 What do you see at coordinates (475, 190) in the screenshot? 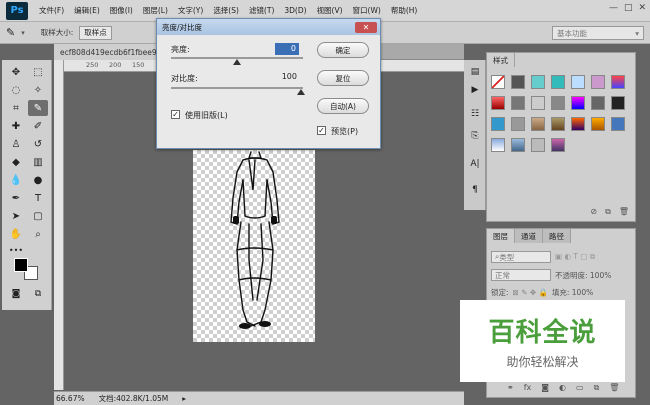
I see `paragraph-panel-icon: ¶` at bounding box center [475, 190].